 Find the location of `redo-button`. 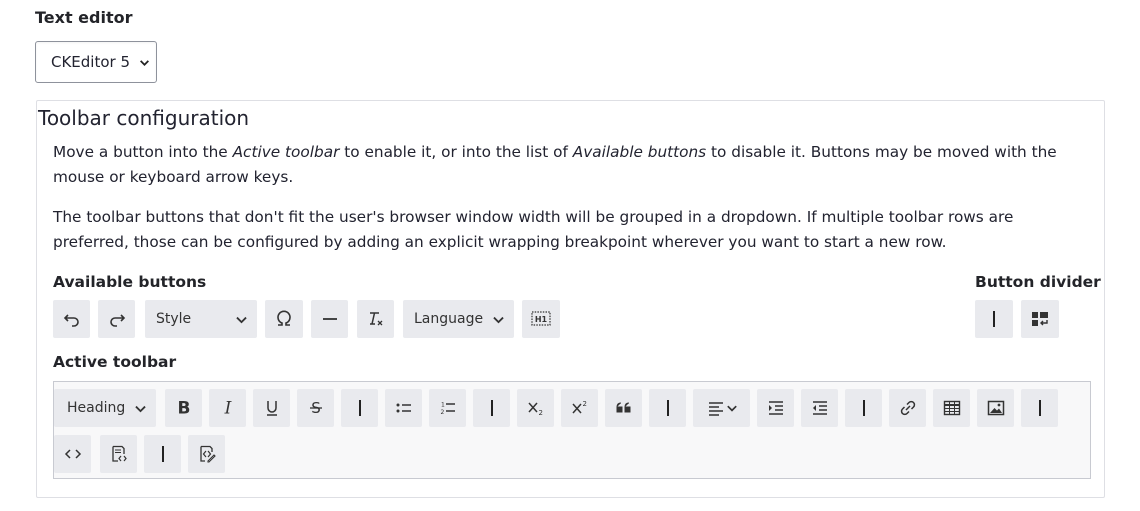

redo-button is located at coordinates (116, 319).